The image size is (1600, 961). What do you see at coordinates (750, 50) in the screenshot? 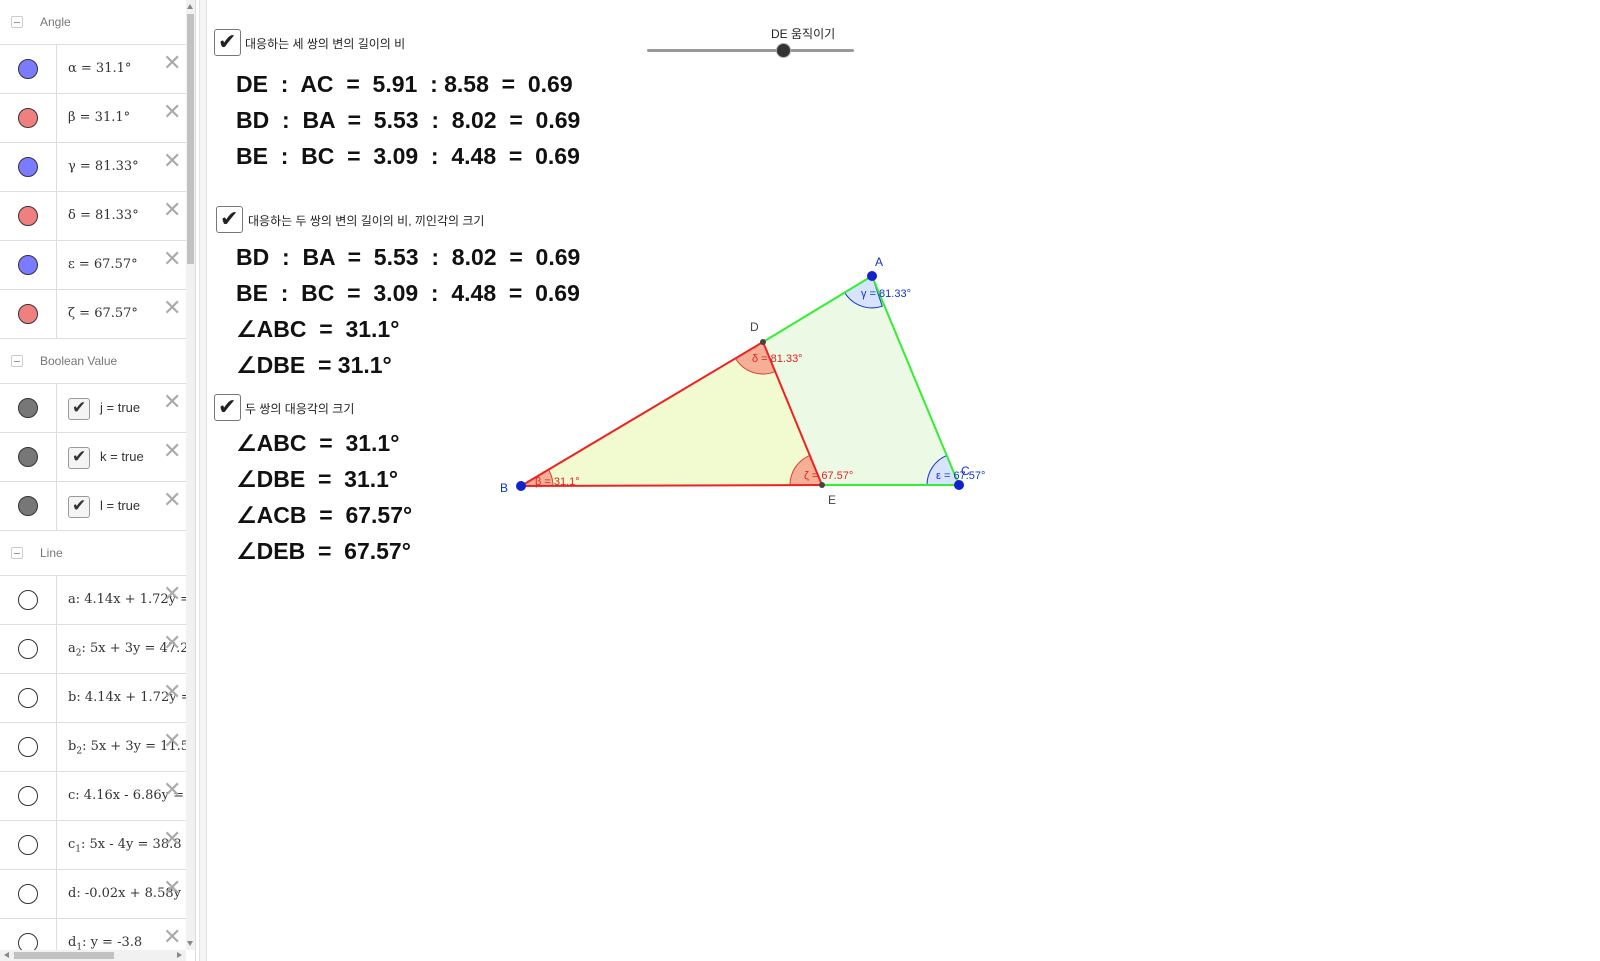
I see `slider-de-move` at bounding box center [750, 50].